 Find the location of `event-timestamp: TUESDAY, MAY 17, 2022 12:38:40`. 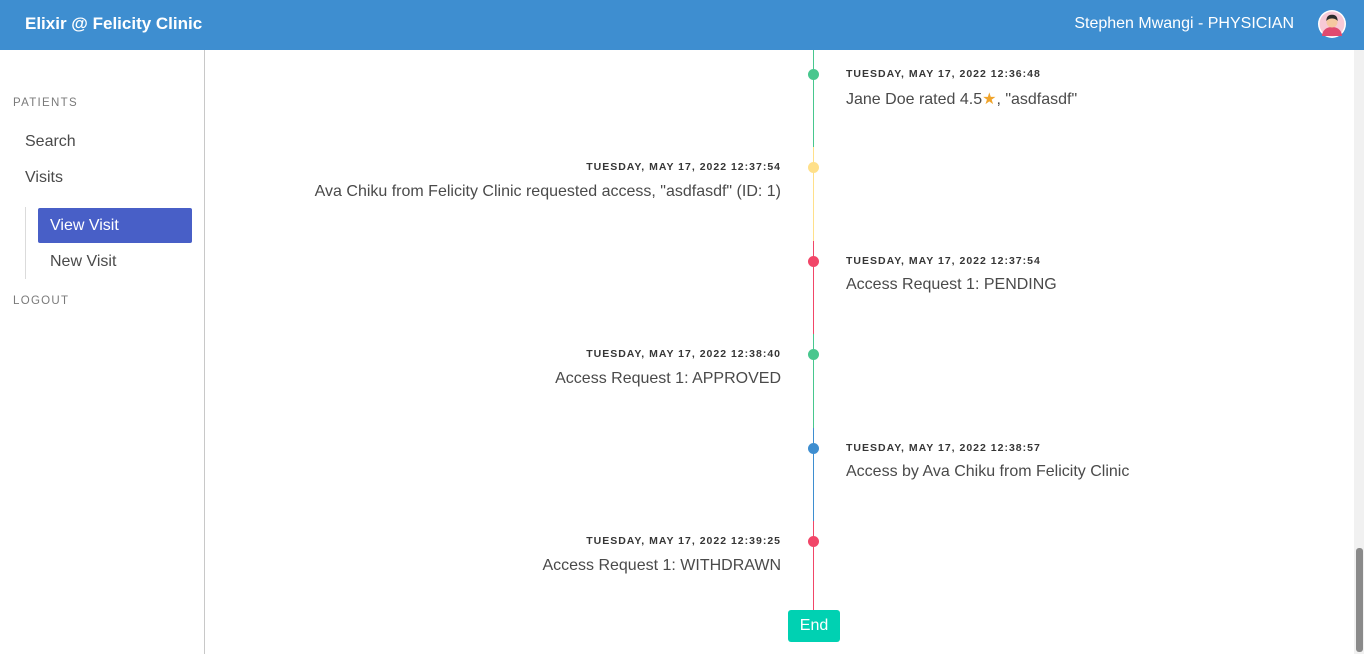

event-timestamp: TUESDAY, MAY 17, 2022 12:38:40 is located at coordinates (683, 354).